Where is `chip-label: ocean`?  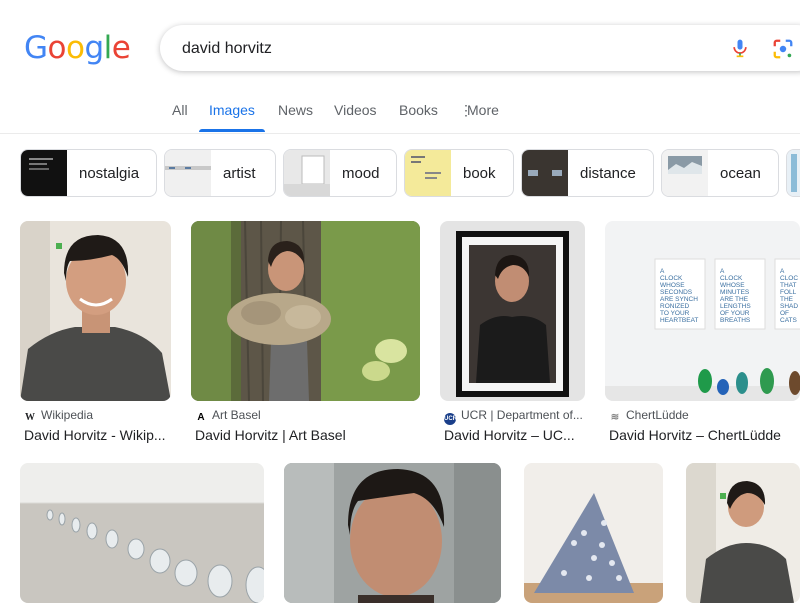 chip-label: ocean is located at coordinates (740, 173).